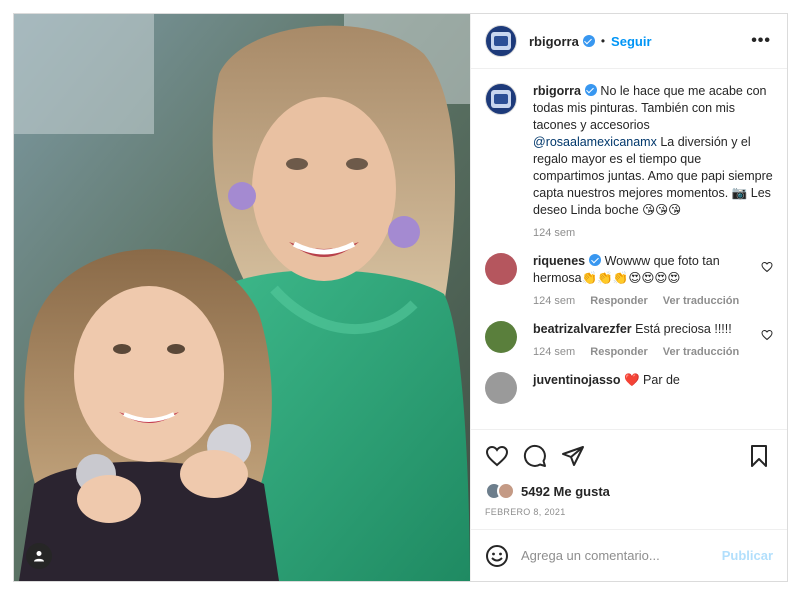 This screenshot has height=600, width=800. I want to click on action-bar, so click(629, 455).